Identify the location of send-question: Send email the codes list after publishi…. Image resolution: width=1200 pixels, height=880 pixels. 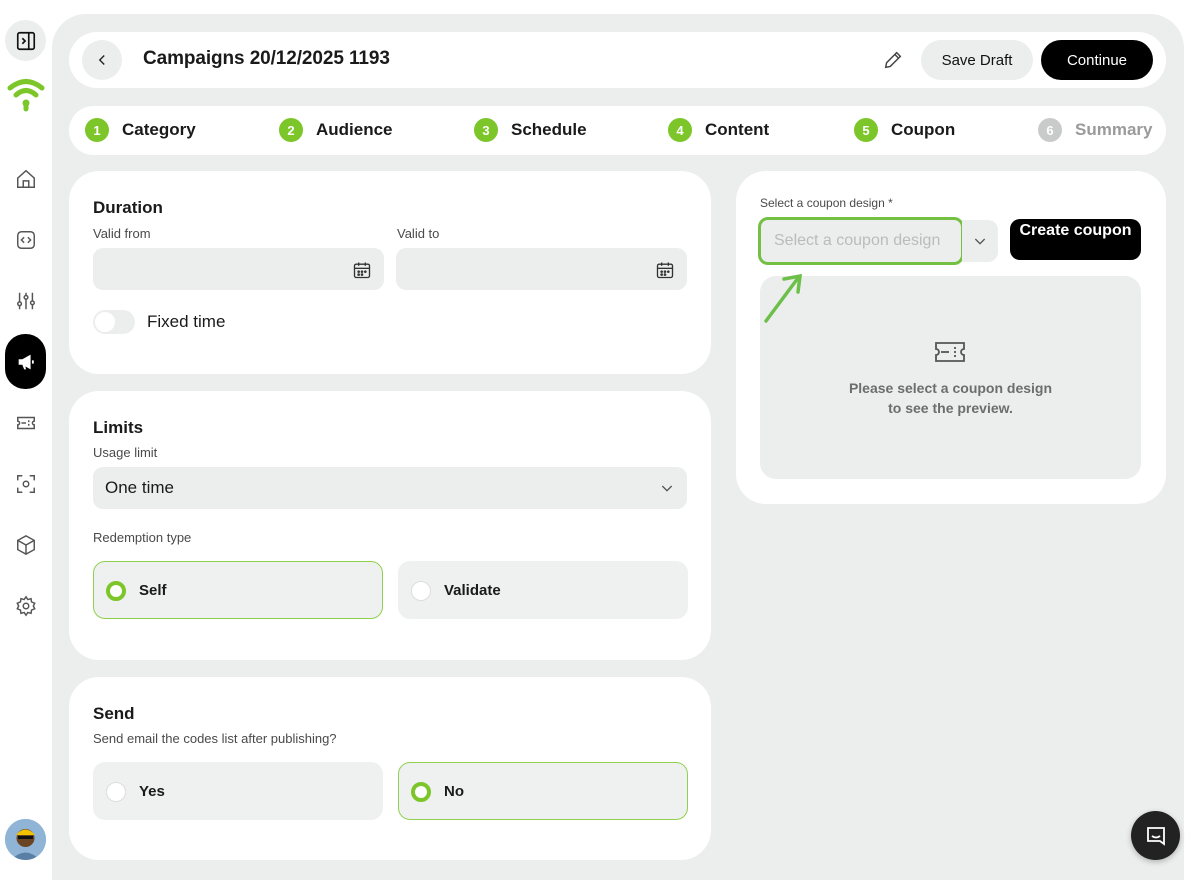
(215, 738).